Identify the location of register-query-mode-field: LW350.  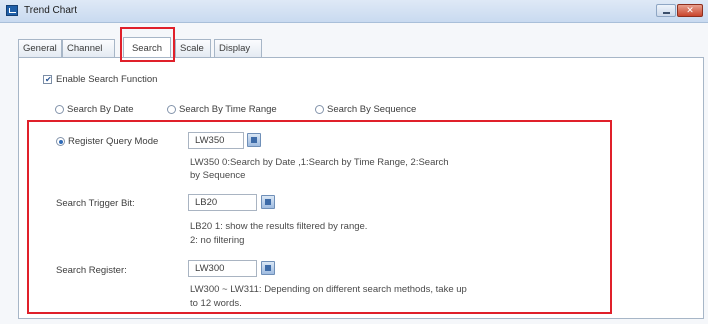
(216, 140).